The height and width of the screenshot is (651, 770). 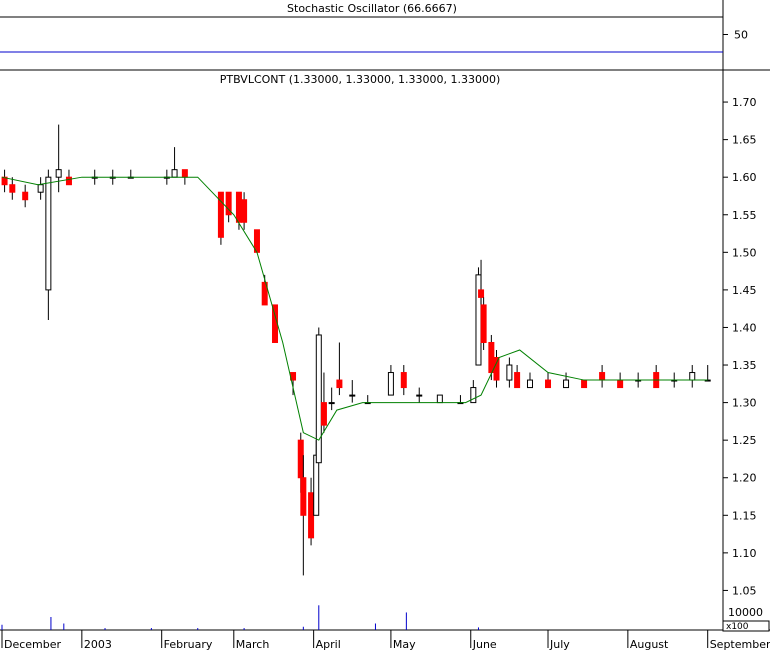 I want to click on stochastic-title: Stochastic Oscillator (66.6667), so click(x=372, y=8).